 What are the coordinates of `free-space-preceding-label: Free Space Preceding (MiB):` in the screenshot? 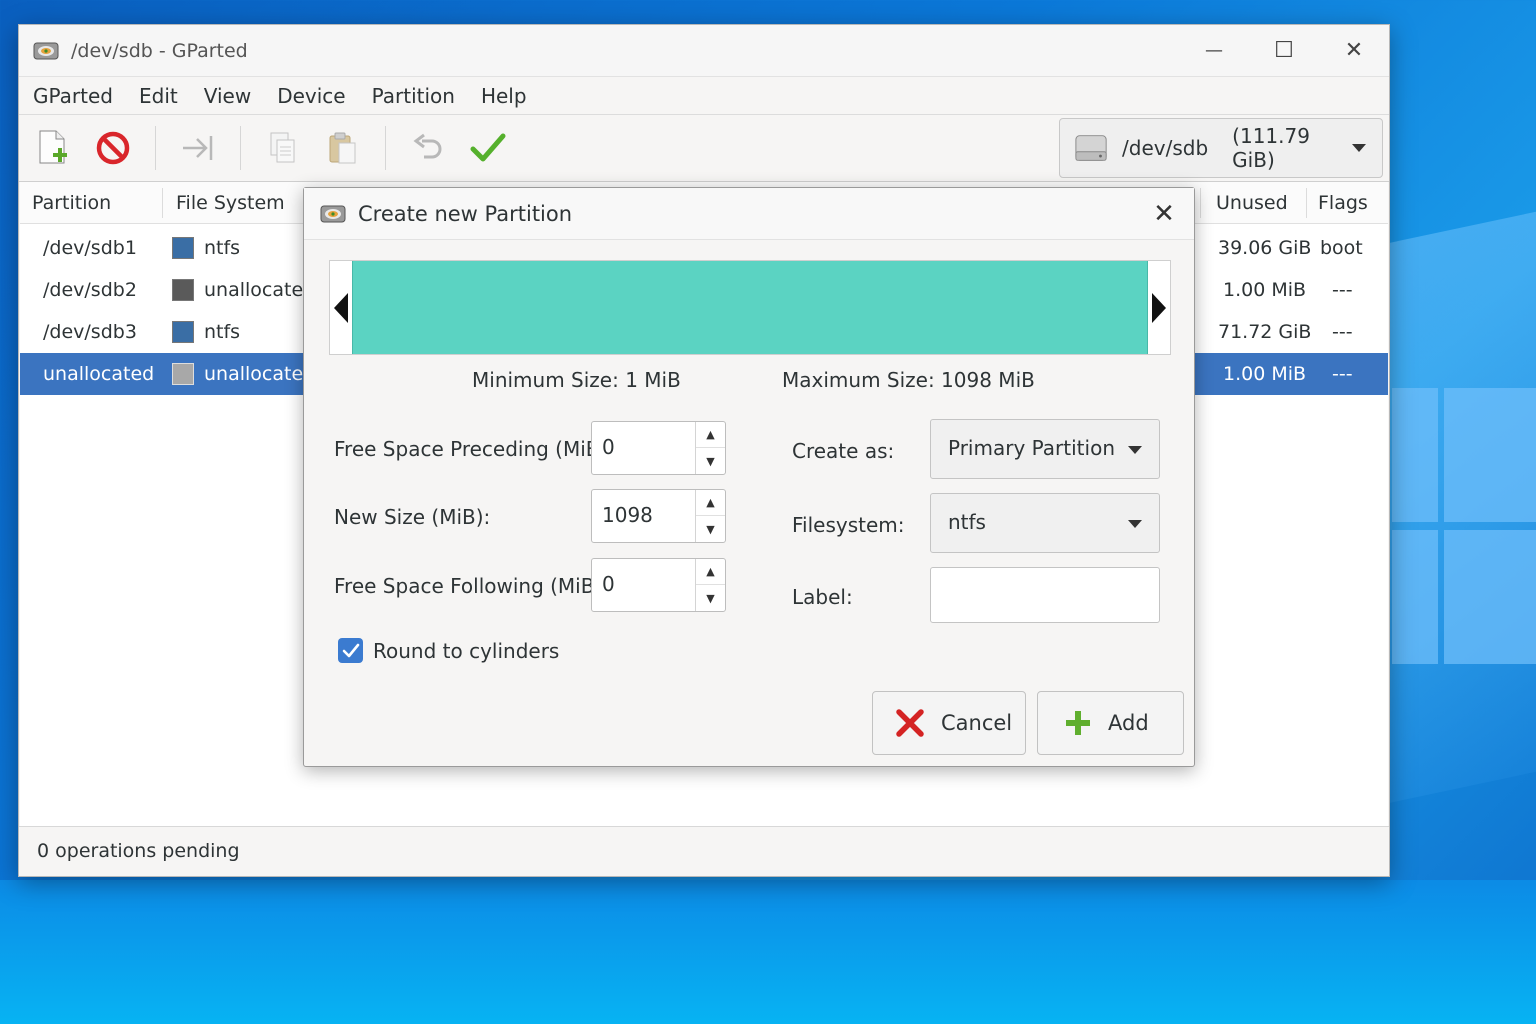 It's located at (474, 449).